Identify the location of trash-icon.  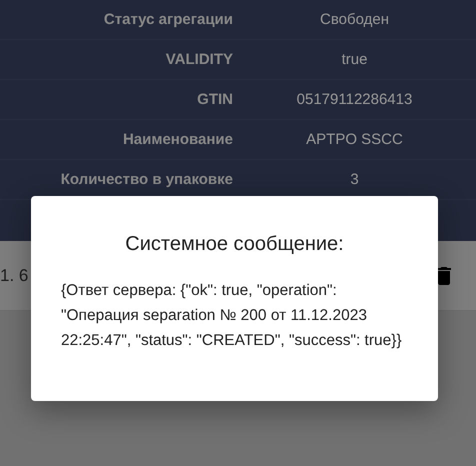
(444, 275).